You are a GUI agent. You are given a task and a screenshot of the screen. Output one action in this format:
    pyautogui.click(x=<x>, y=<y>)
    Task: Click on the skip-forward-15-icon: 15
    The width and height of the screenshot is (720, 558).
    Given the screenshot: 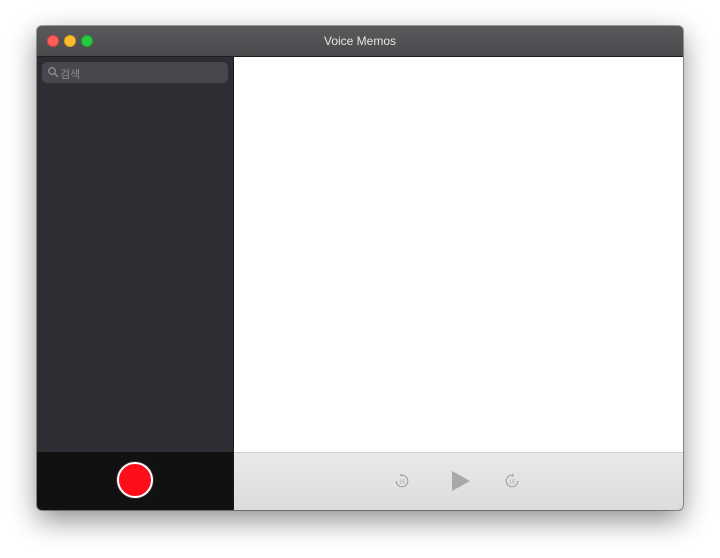 What is the action you would take?
    pyautogui.click(x=512, y=481)
    